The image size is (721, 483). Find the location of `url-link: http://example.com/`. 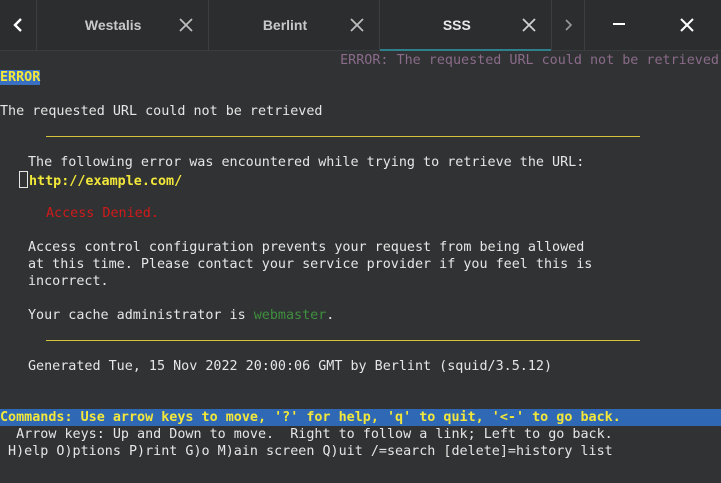

url-link: http://example.com/ is located at coordinates (105, 181).